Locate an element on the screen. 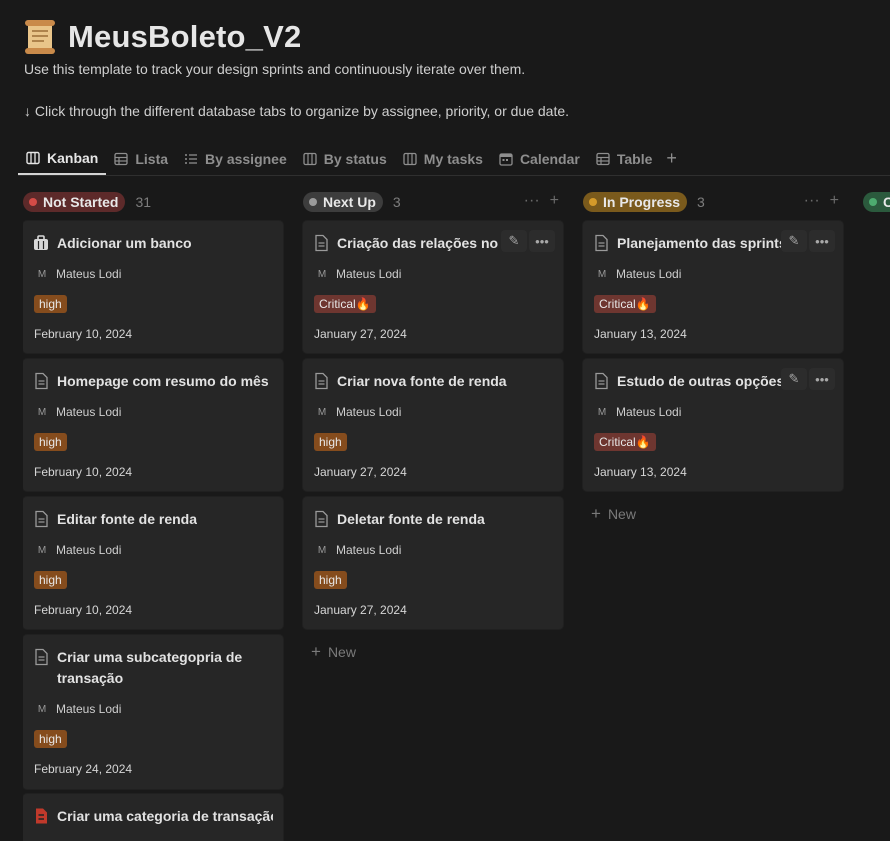  tabs-divider is located at coordinates (454, 175).